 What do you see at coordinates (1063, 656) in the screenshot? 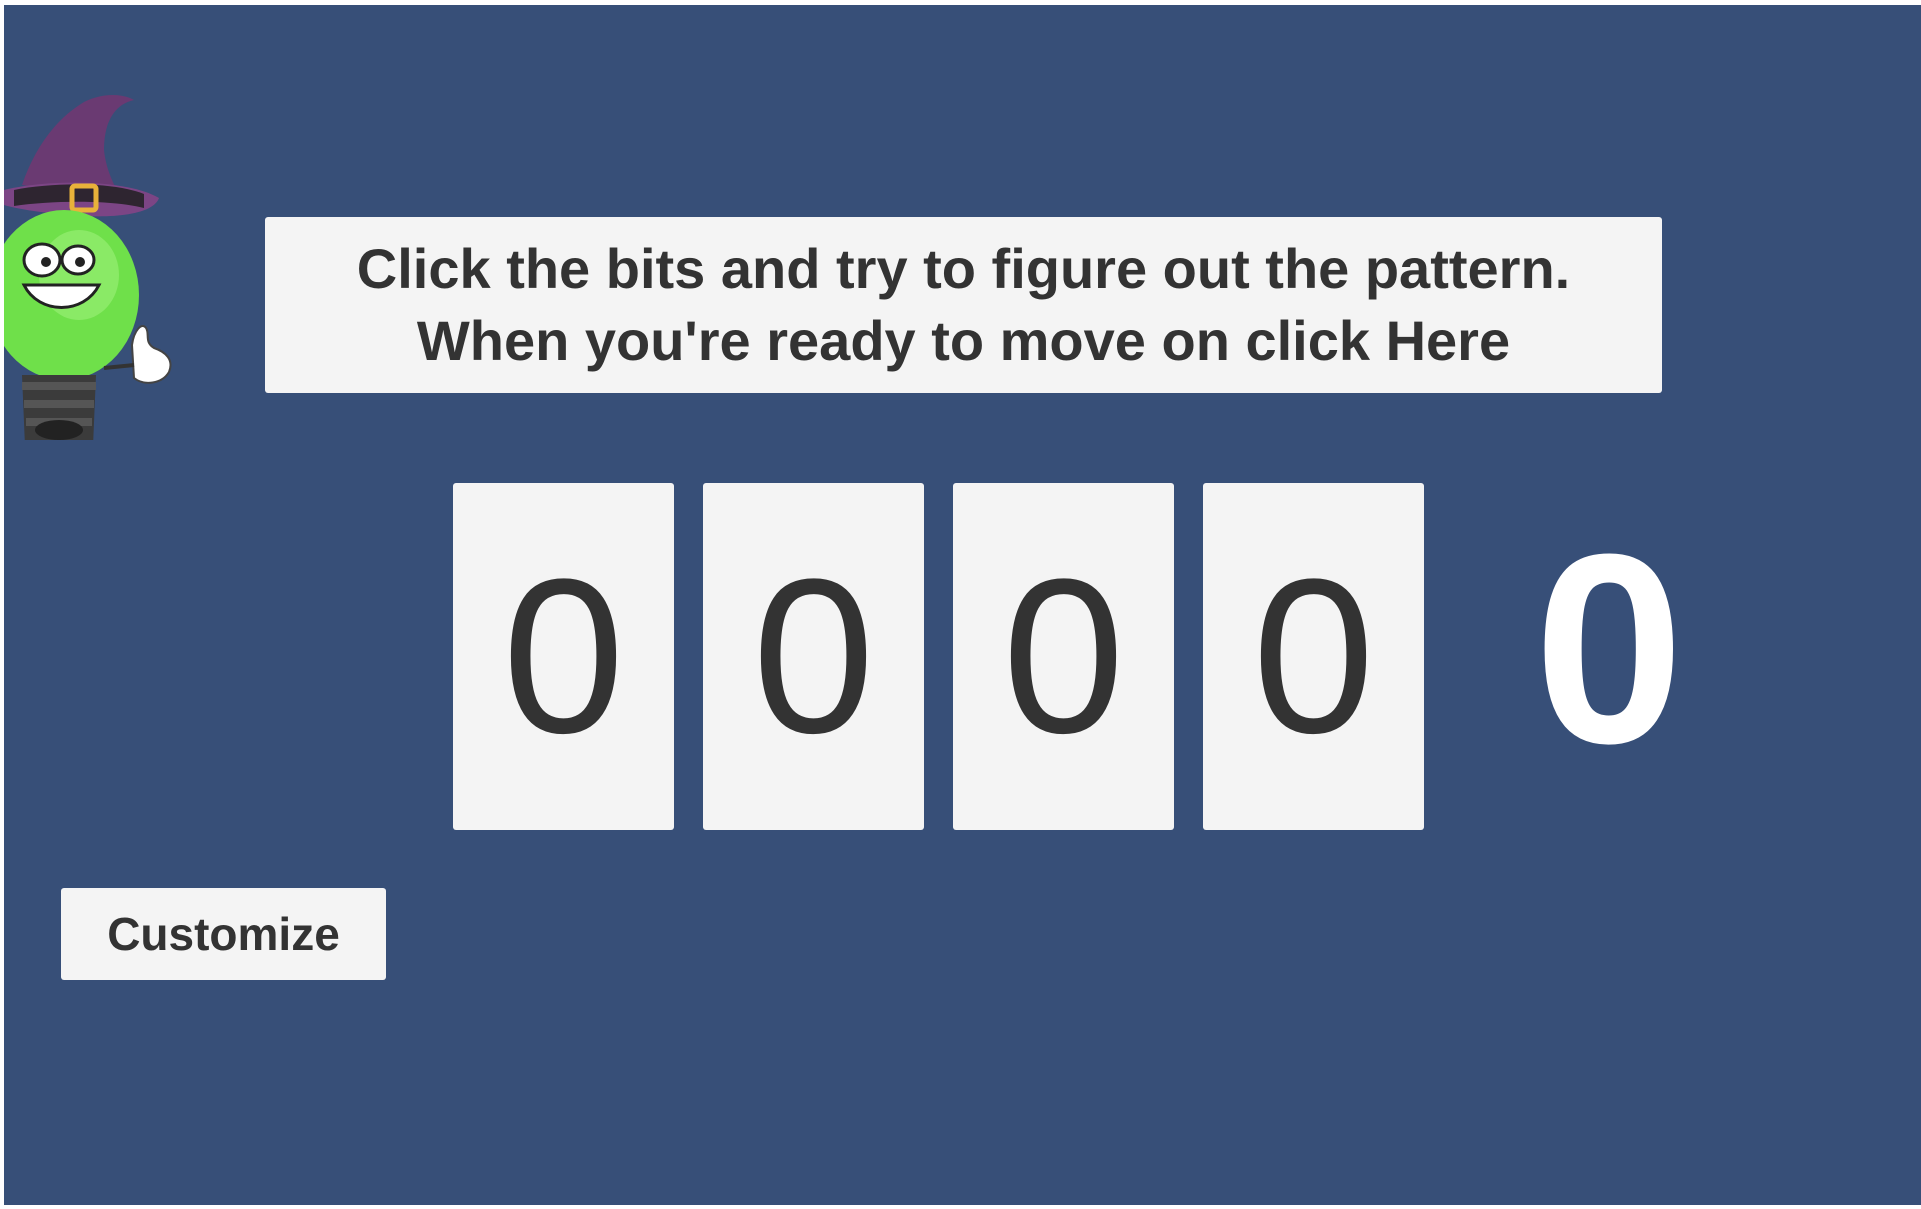
I see `bit-card-2: 0` at bounding box center [1063, 656].